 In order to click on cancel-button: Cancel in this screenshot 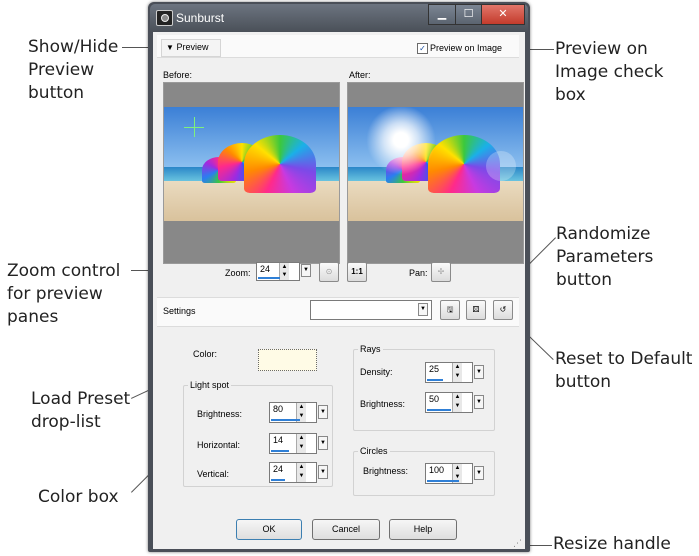, I will do `click(346, 529)`.